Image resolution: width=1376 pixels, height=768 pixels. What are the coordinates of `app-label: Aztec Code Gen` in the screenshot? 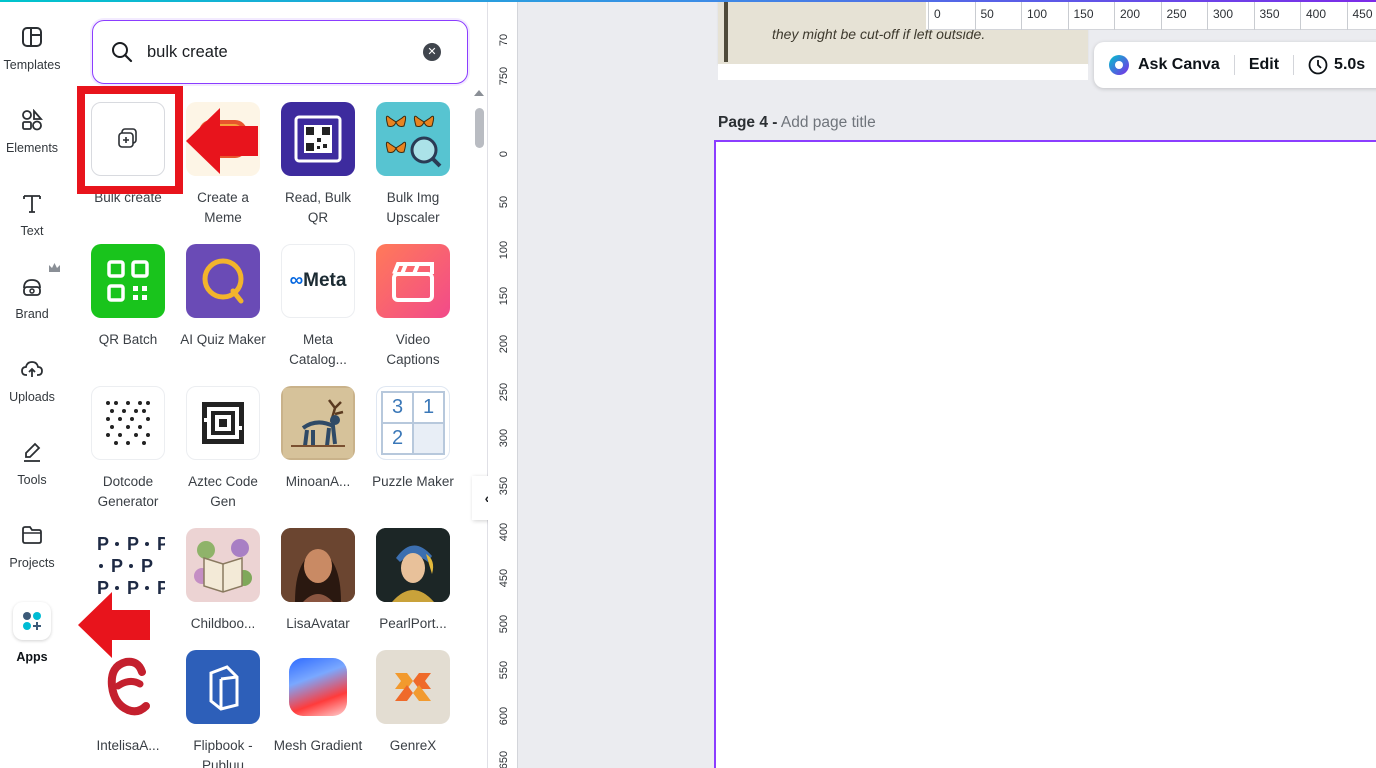 It's located at (223, 491).